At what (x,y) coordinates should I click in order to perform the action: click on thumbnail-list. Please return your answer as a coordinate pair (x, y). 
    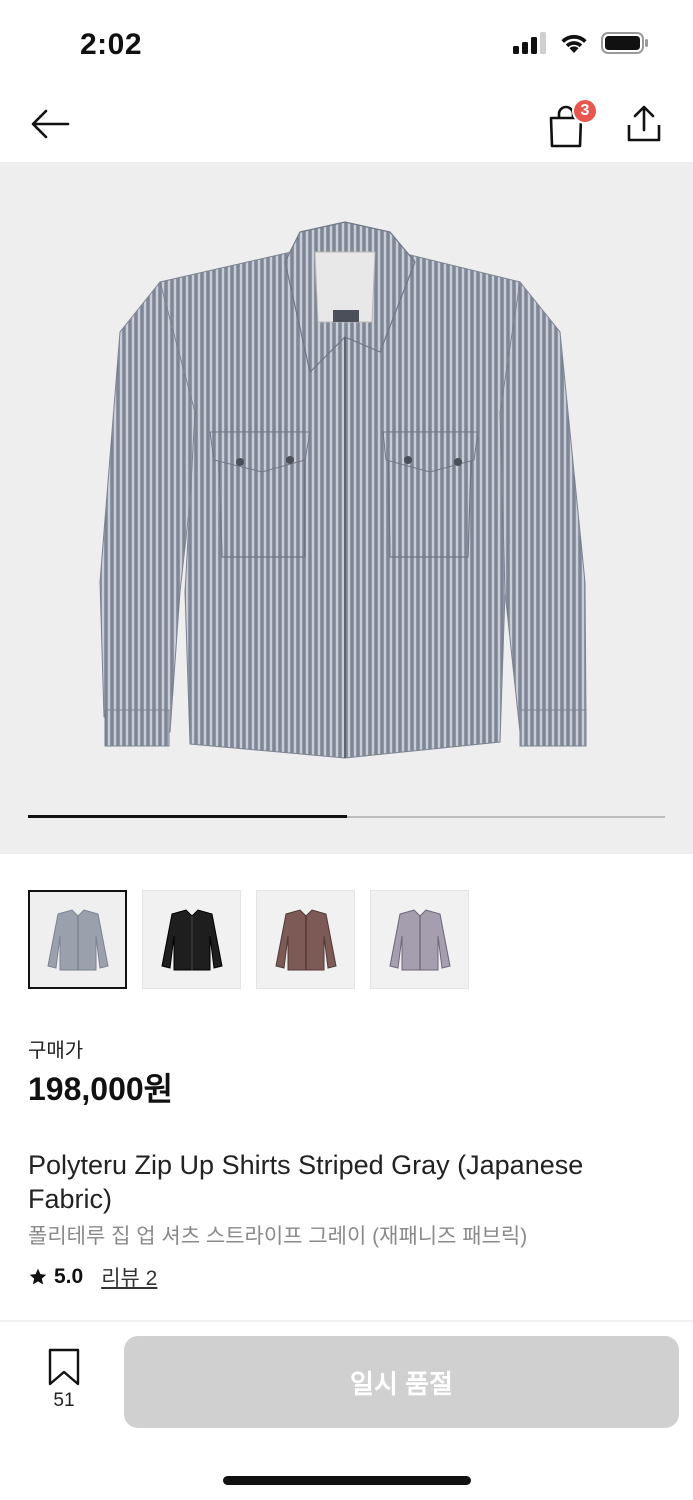
    Looking at the image, I should click on (248, 939).